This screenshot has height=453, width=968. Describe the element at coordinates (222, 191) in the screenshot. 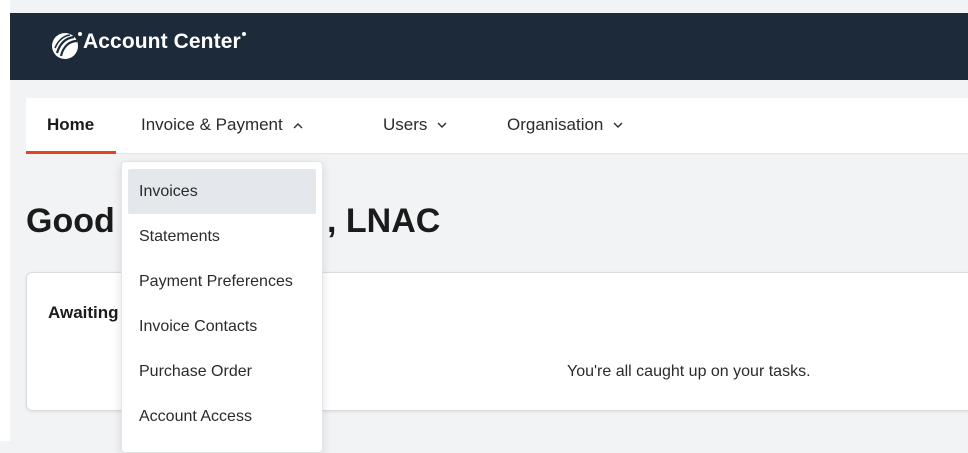

I see `menu-item-invoices: Invoices` at that location.